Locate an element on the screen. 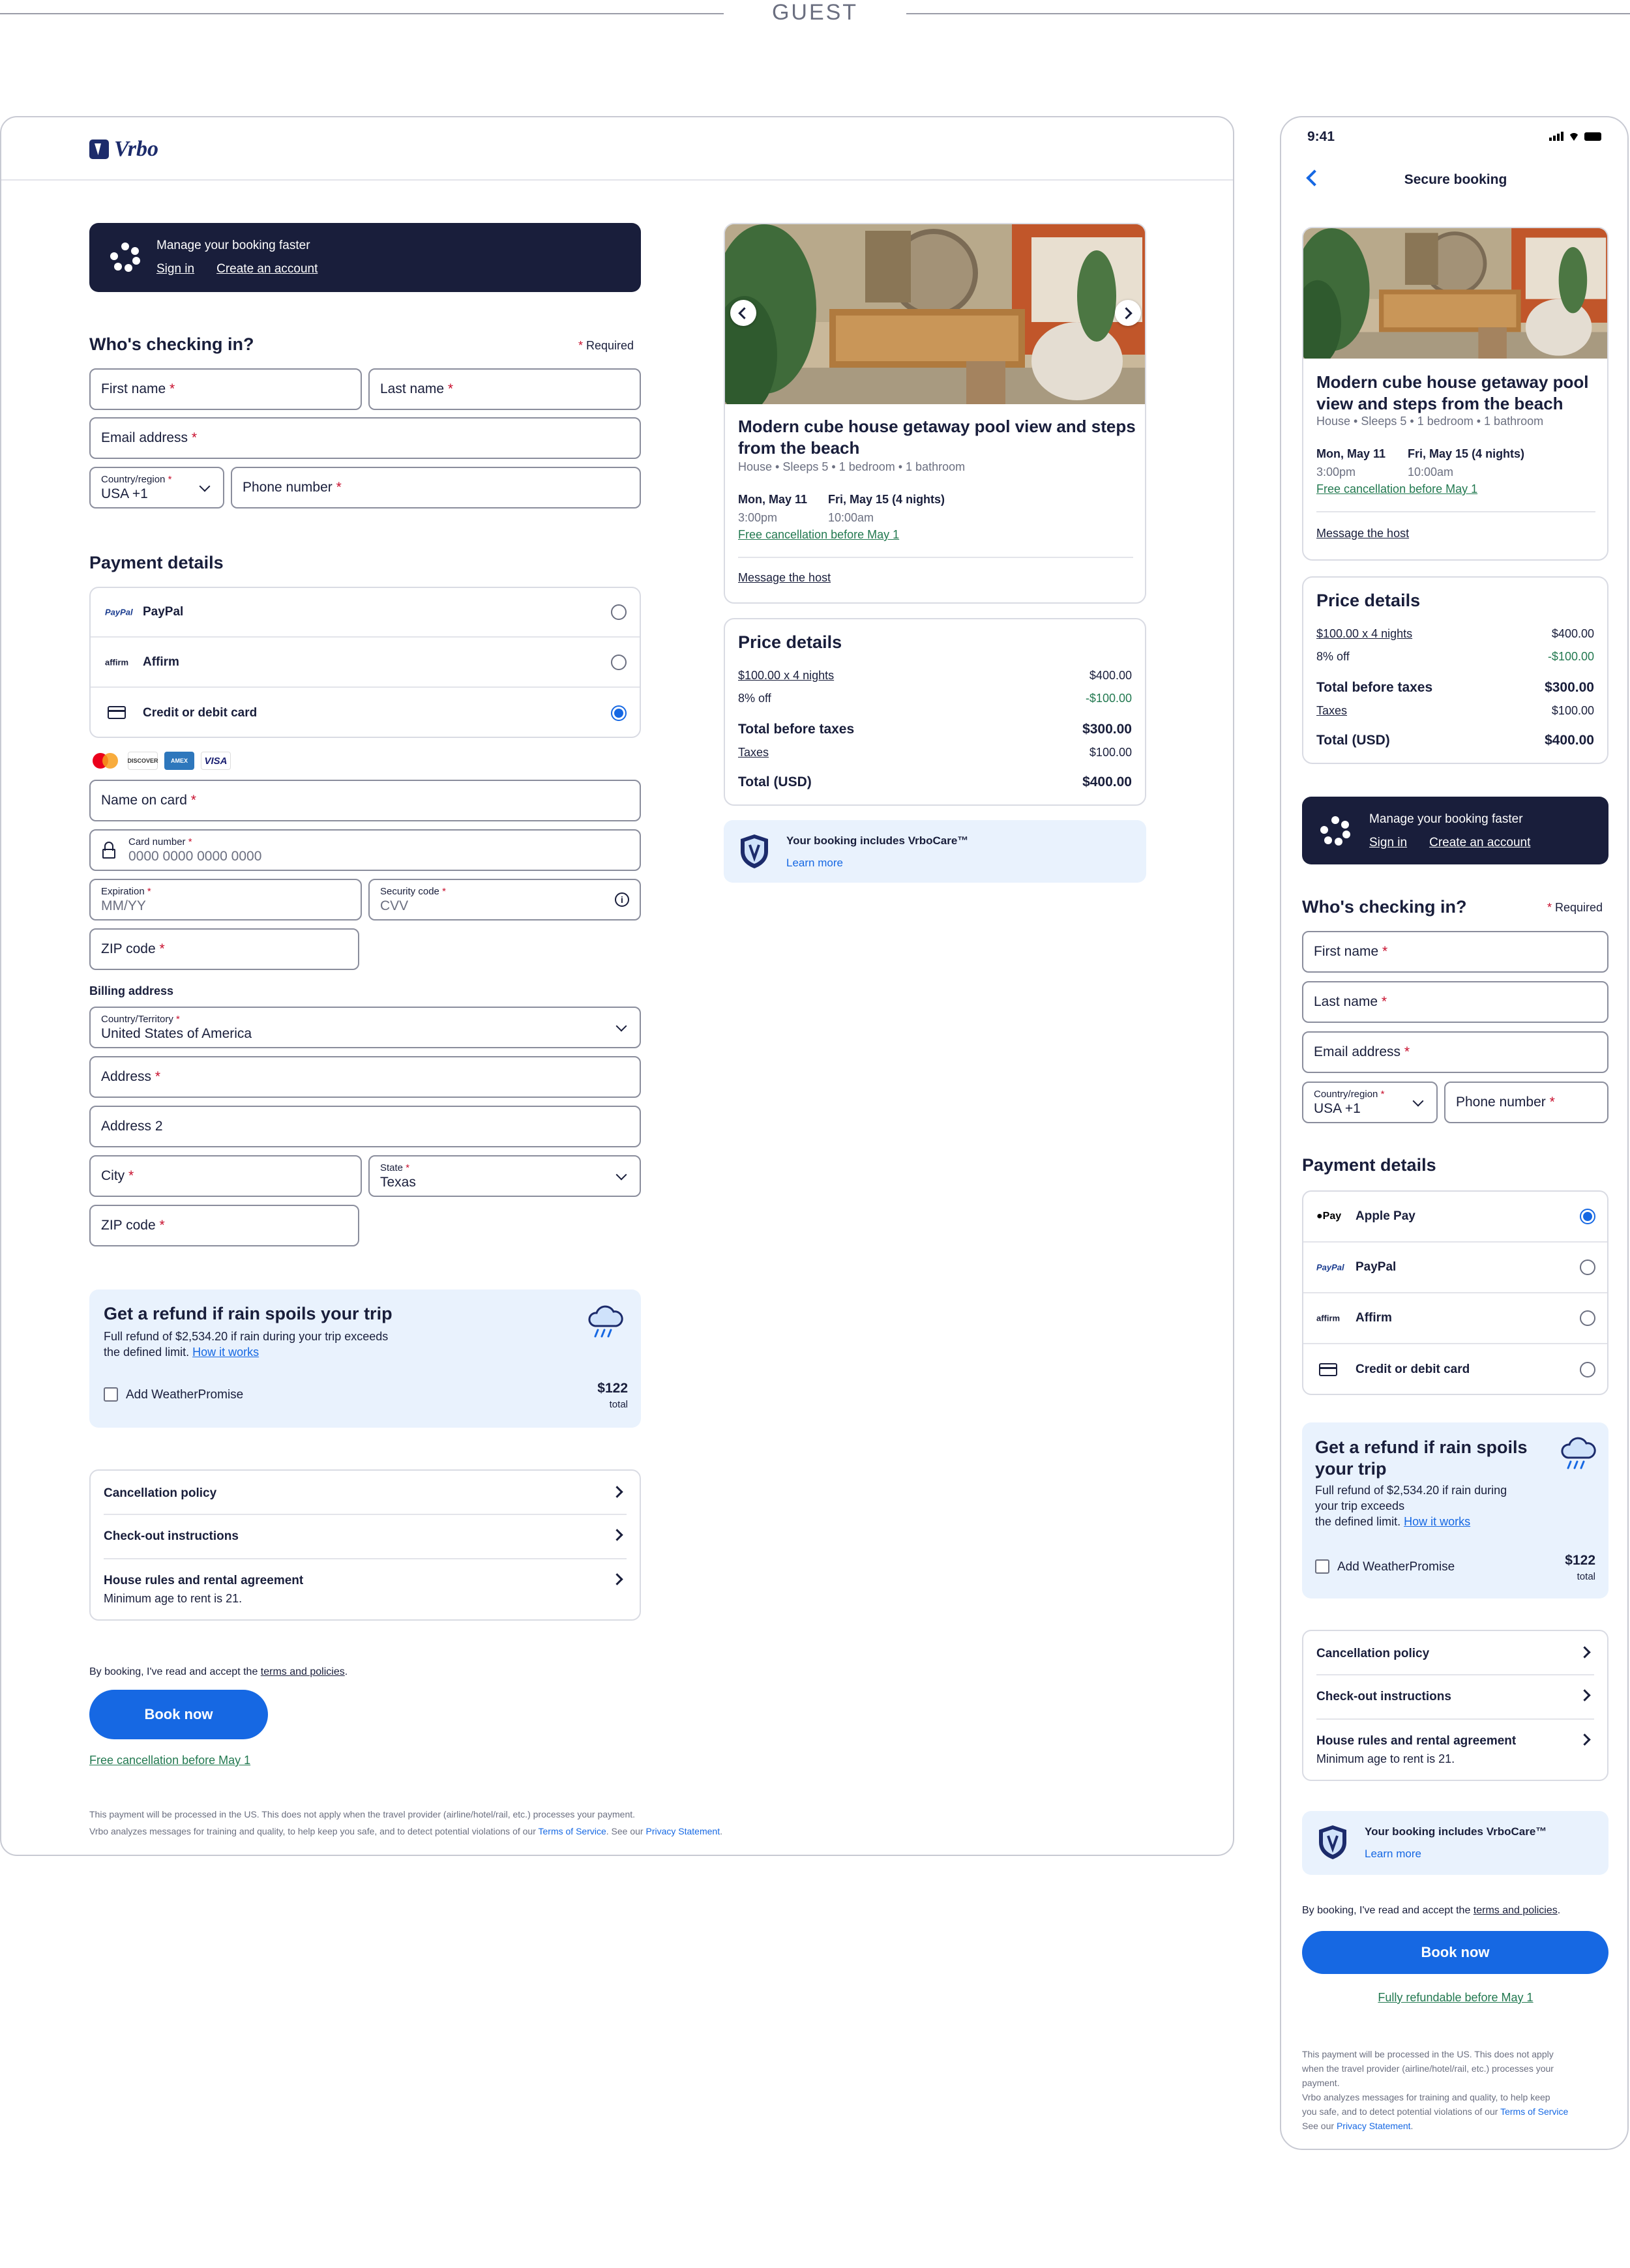  checkin-title: Who's checking in? is located at coordinates (1384, 907).